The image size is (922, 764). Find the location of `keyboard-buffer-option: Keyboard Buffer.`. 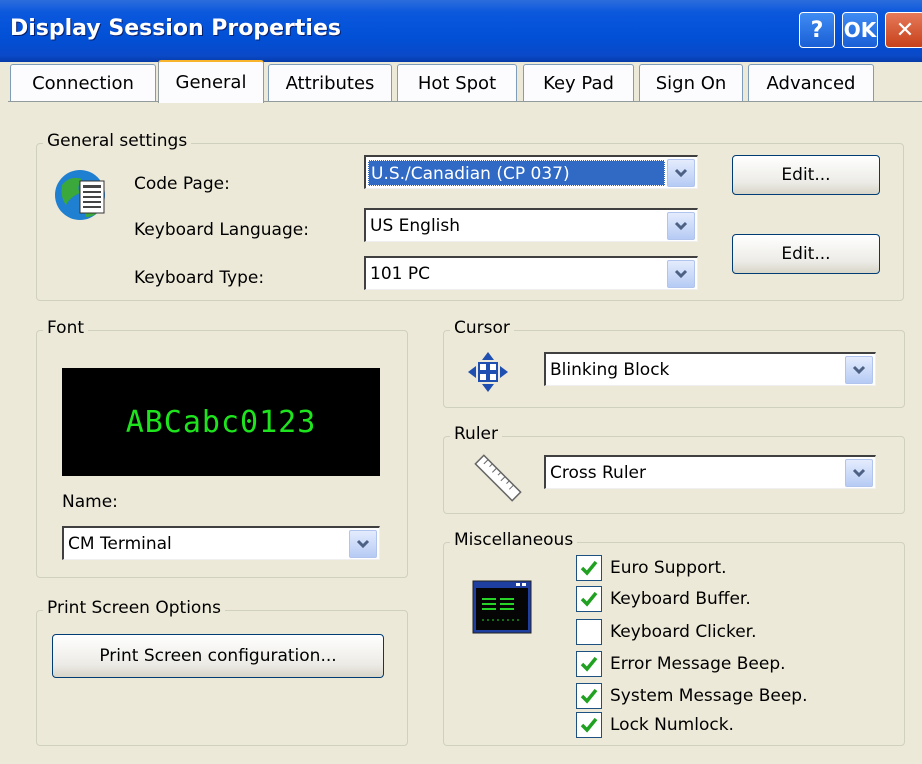

keyboard-buffer-option: Keyboard Buffer. is located at coordinates (663, 599).